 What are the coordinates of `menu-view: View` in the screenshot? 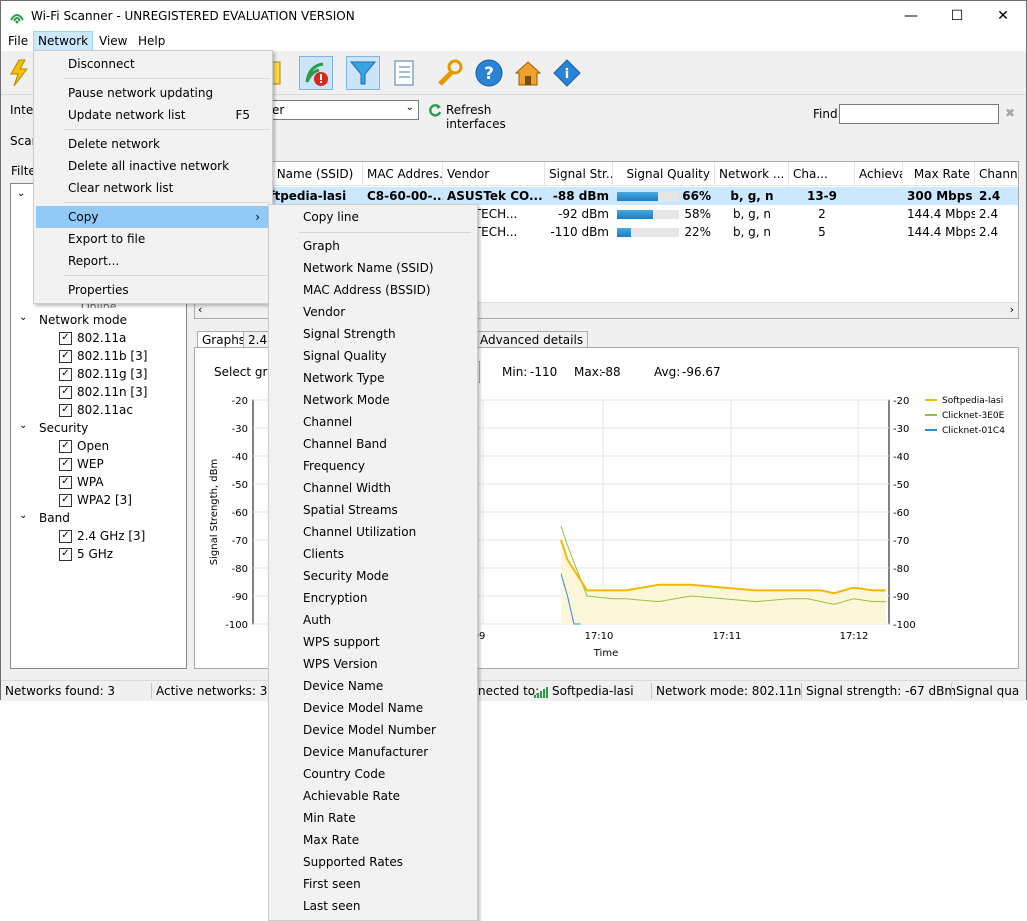 It's located at (113, 41).